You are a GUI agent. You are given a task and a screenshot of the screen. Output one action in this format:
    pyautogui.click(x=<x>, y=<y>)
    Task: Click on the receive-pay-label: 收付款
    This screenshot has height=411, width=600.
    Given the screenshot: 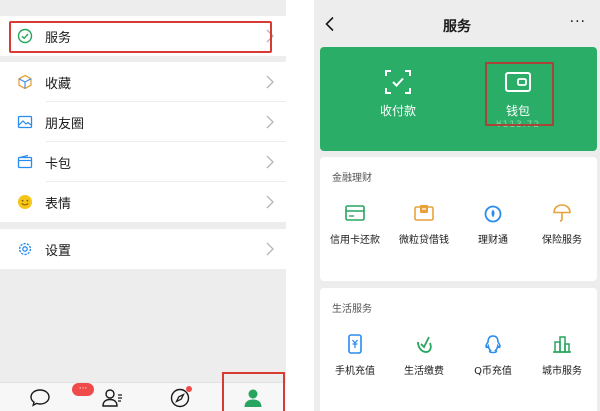 What is the action you would take?
    pyautogui.click(x=397, y=111)
    